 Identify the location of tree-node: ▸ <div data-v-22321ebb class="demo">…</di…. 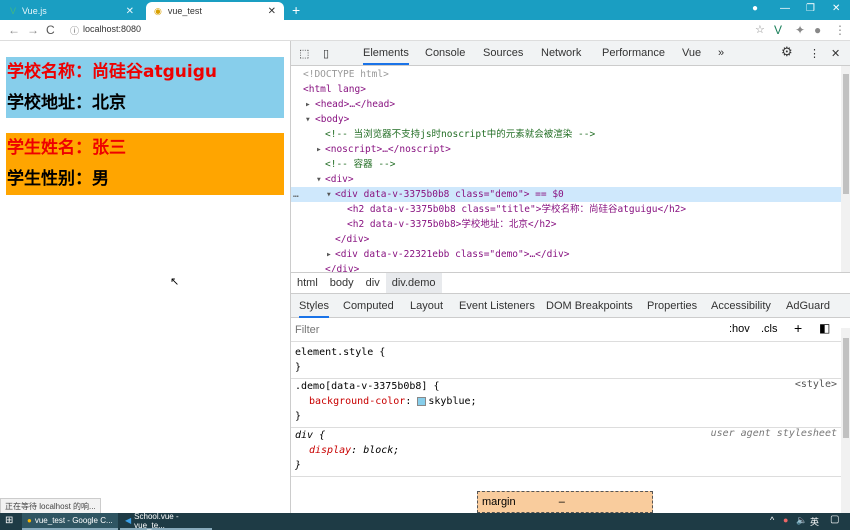
(566, 254).